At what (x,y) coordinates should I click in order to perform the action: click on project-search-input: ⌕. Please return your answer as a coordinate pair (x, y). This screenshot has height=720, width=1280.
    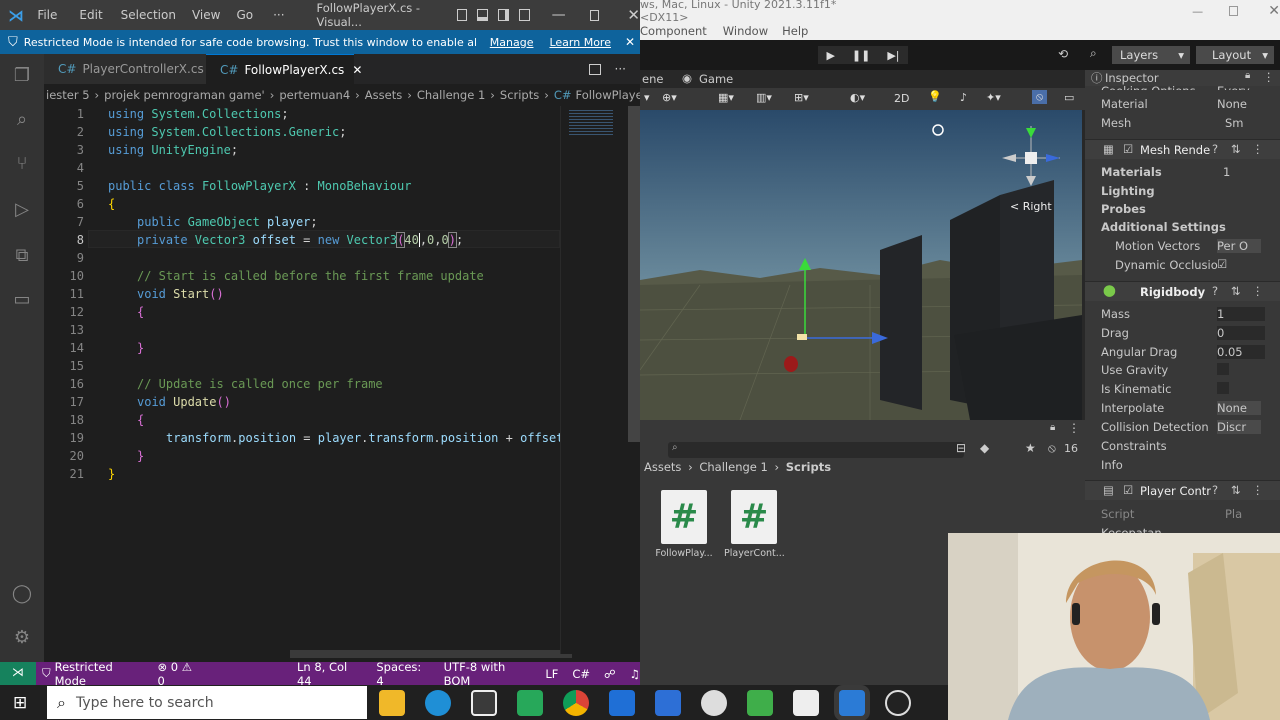
    Looking at the image, I should click on (816, 450).